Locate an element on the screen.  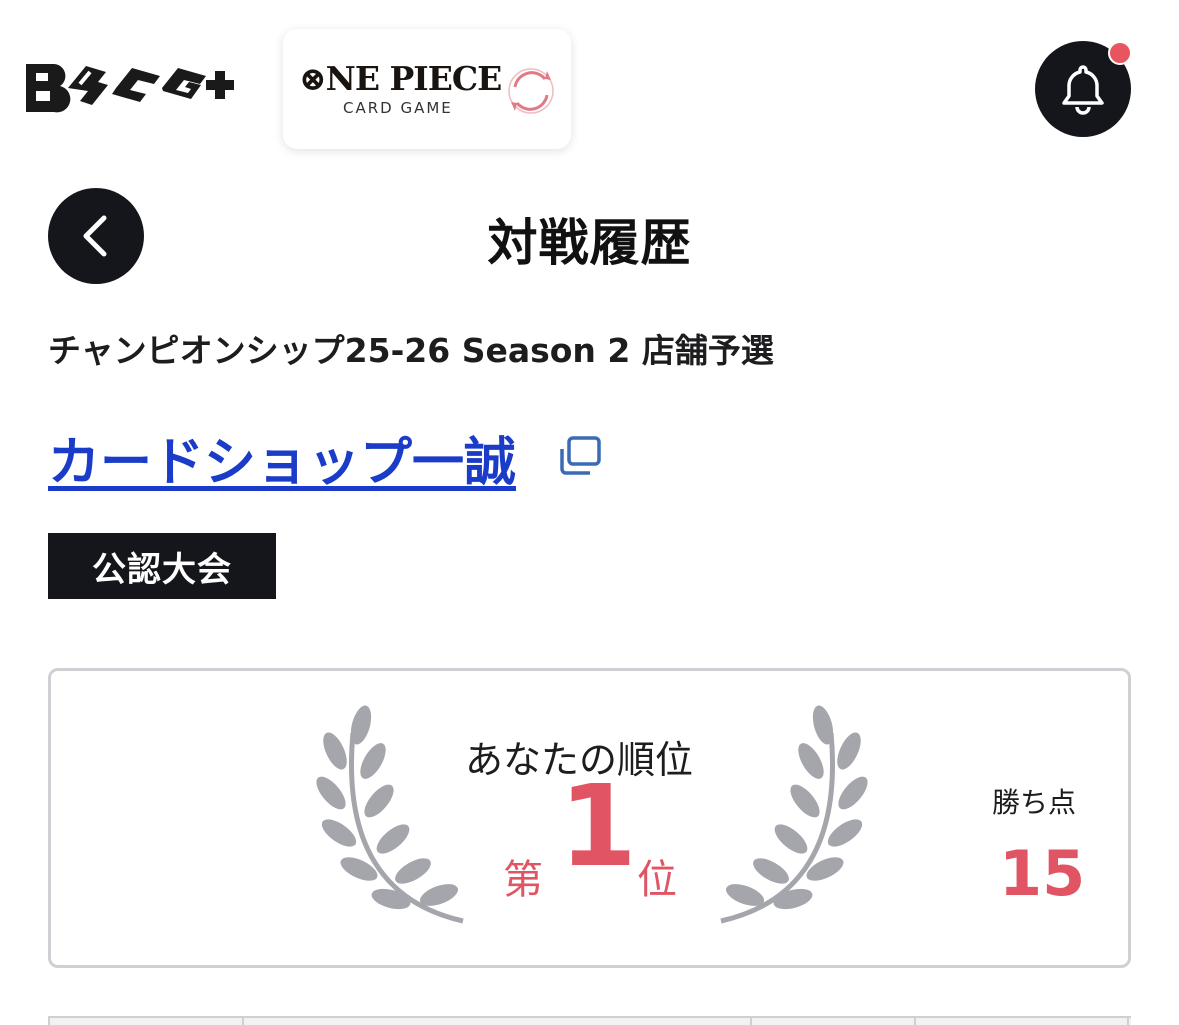
refresh-cycle-icon is located at coordinates (531, 91).